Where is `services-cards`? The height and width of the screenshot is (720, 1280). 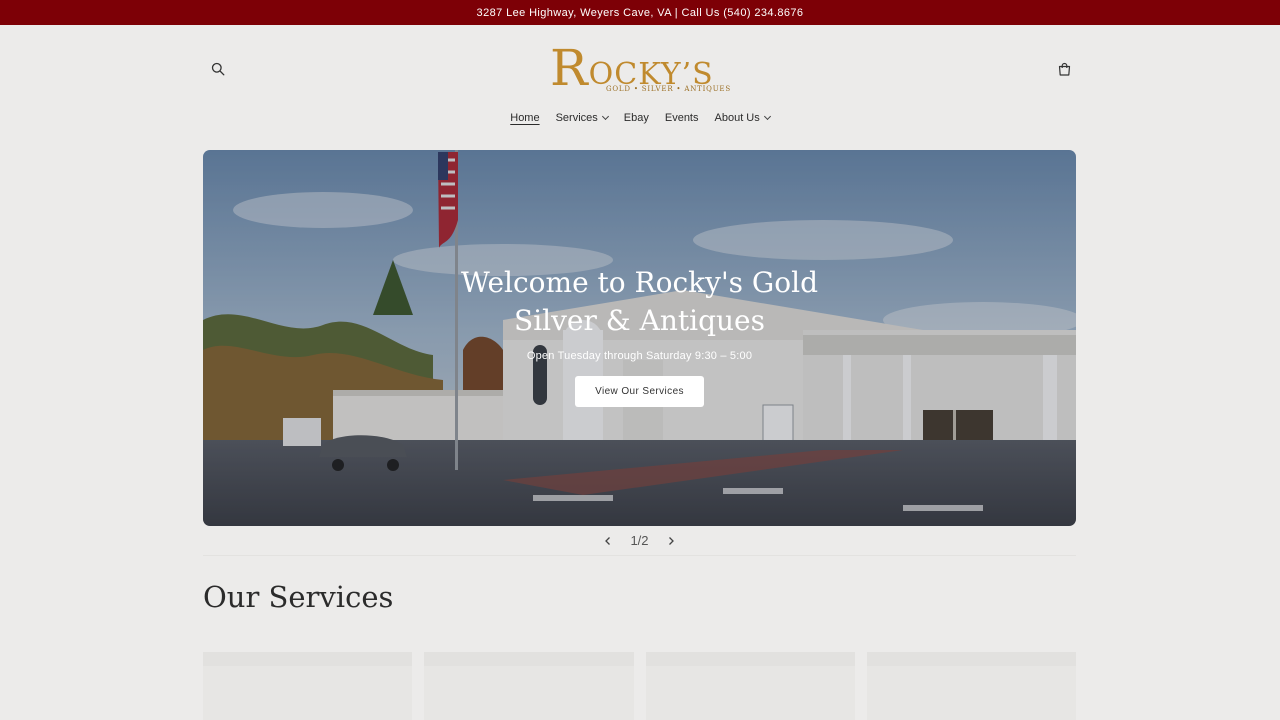
services-cards is located at coordinates (639, 686).